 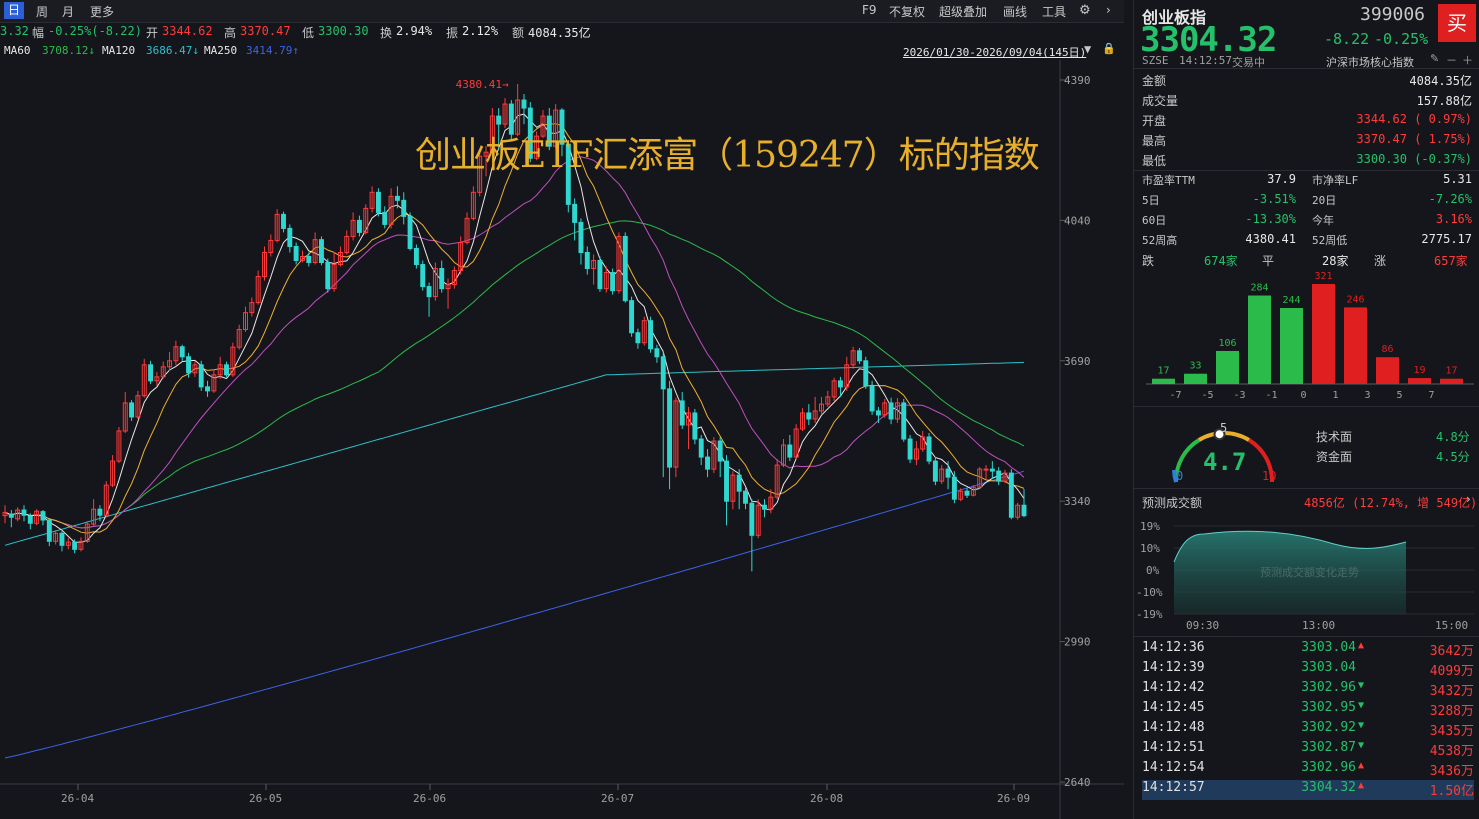 What do you see at coordinates (1393, 14) in the screenshot?
I see `index-code: 399006` at bounding box center [1393, 14].